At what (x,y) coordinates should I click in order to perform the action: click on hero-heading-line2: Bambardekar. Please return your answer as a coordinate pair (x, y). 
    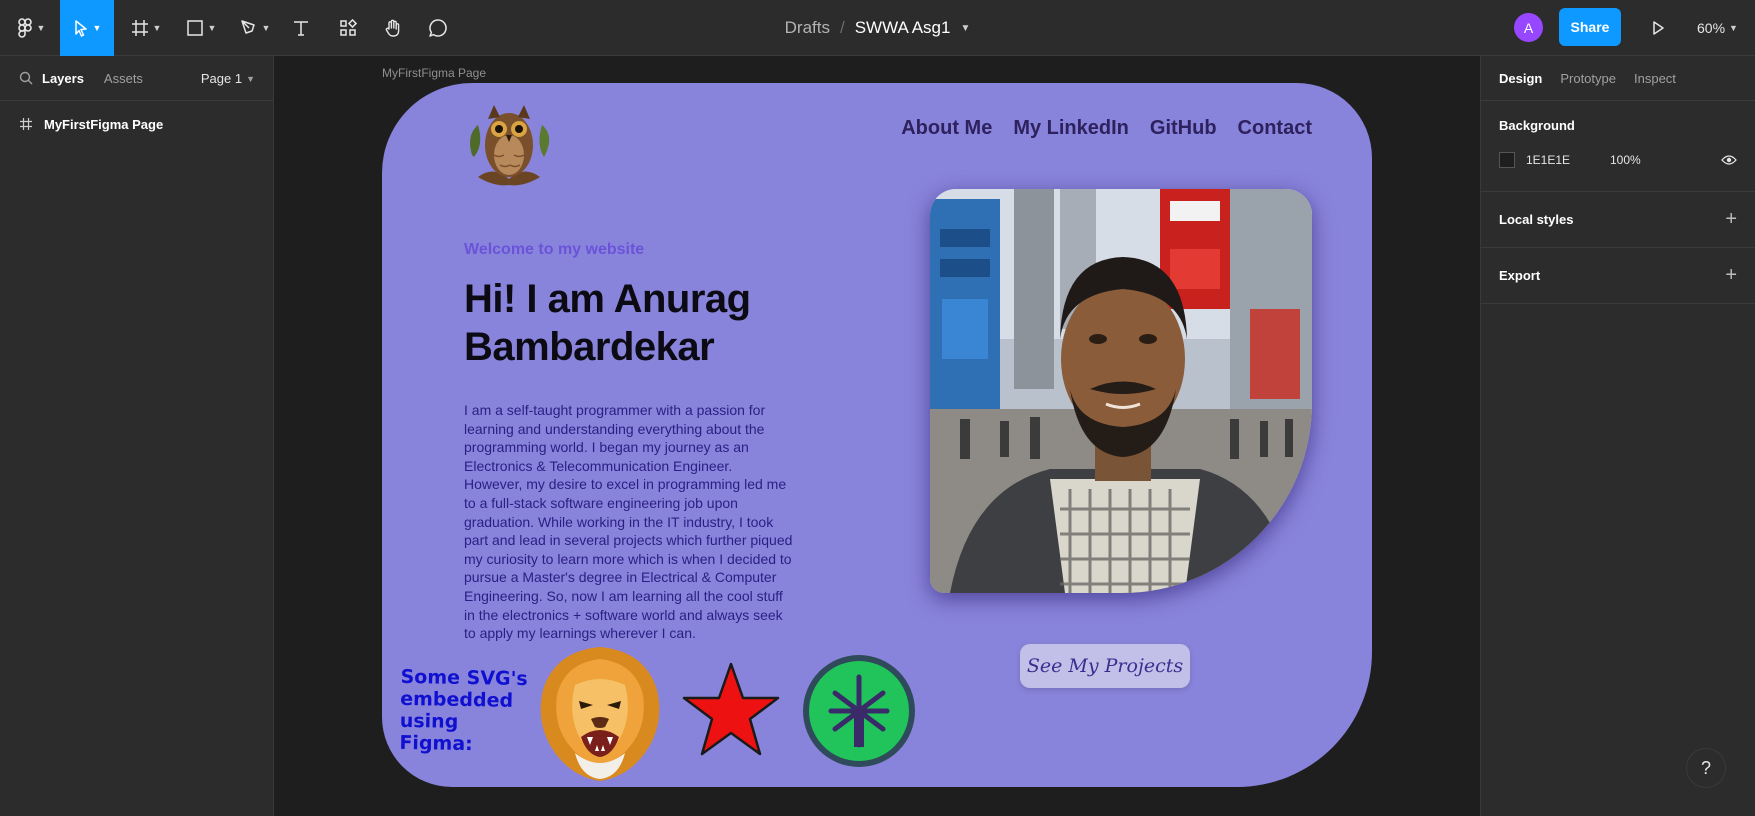
    Looking at the image, I should click on (589, 347).